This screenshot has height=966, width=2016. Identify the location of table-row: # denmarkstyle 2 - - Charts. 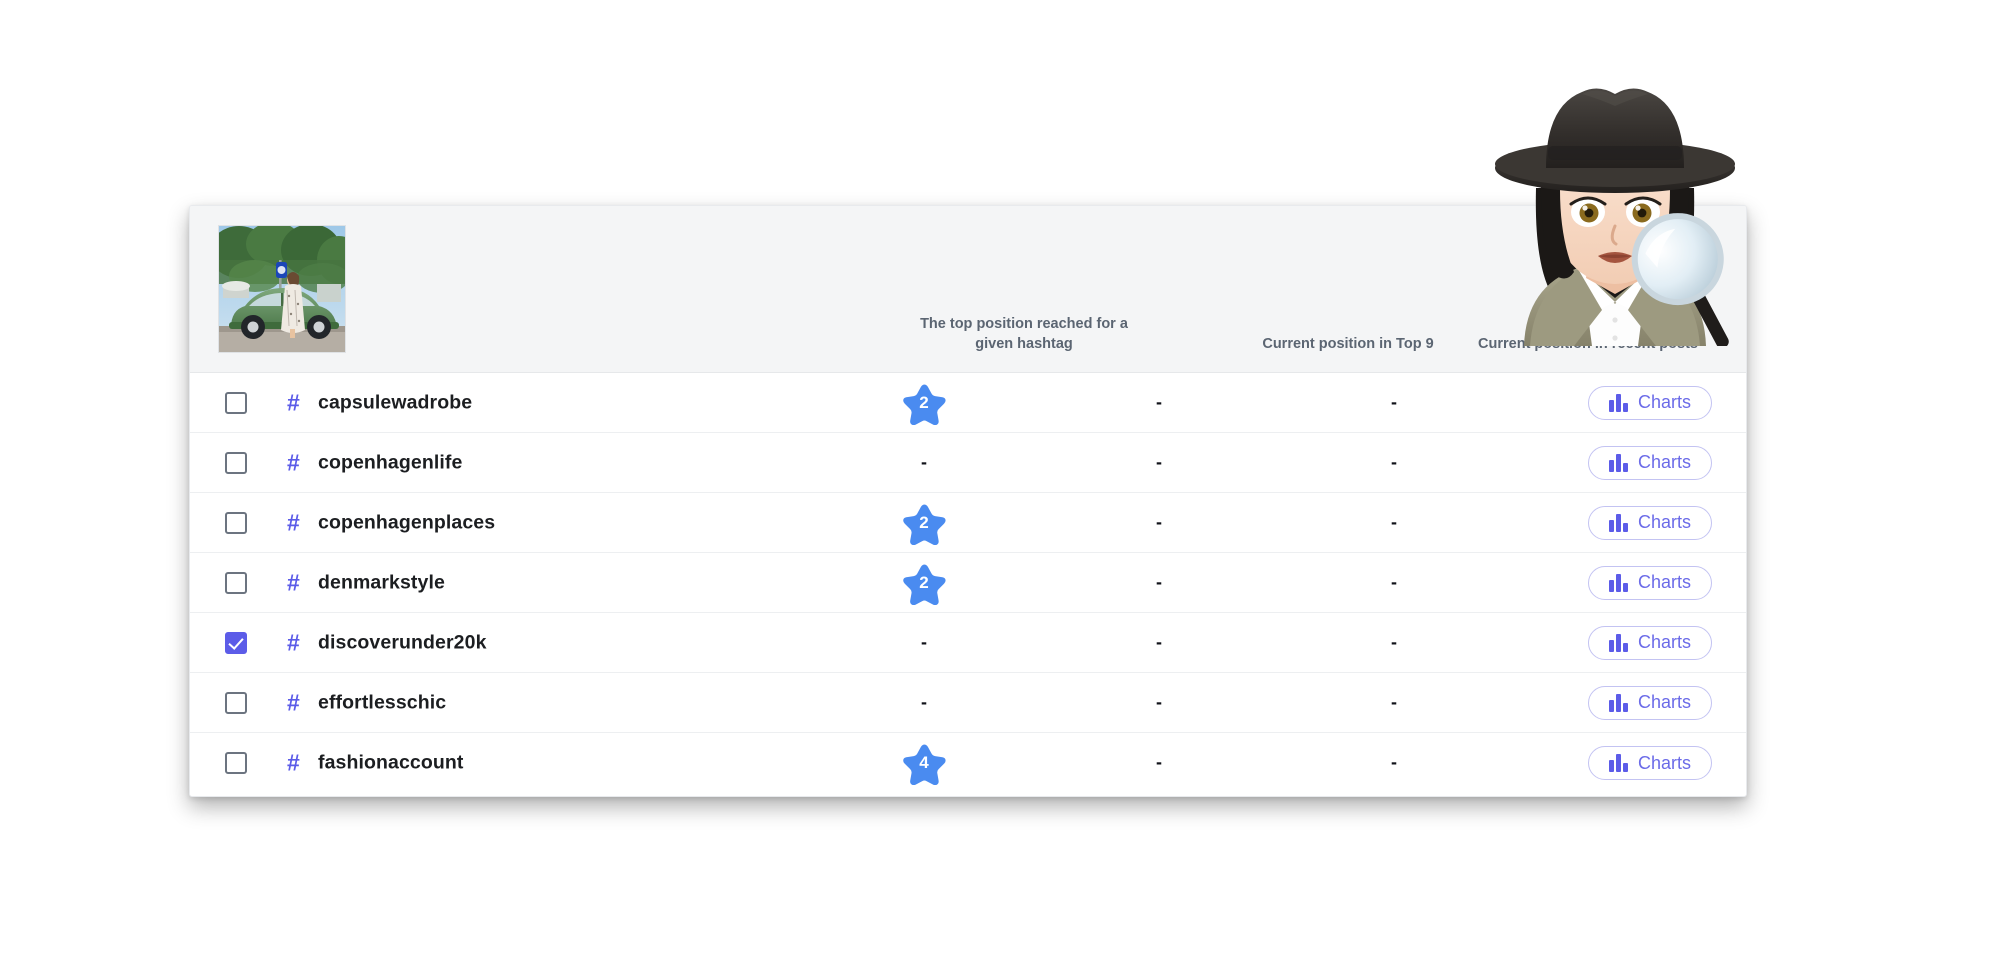
(968, 583).